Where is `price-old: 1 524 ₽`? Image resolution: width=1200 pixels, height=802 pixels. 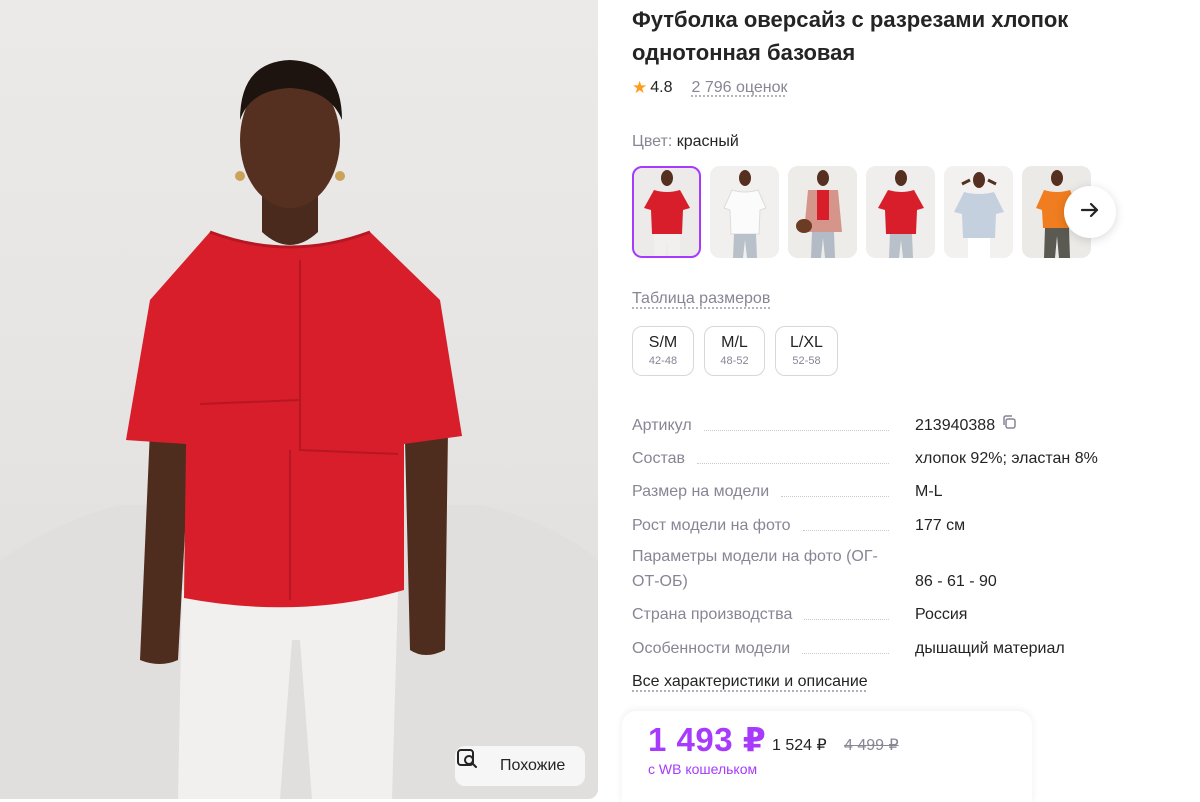
price-old: 1 524 ₽ is located at coordinates (799, 745).